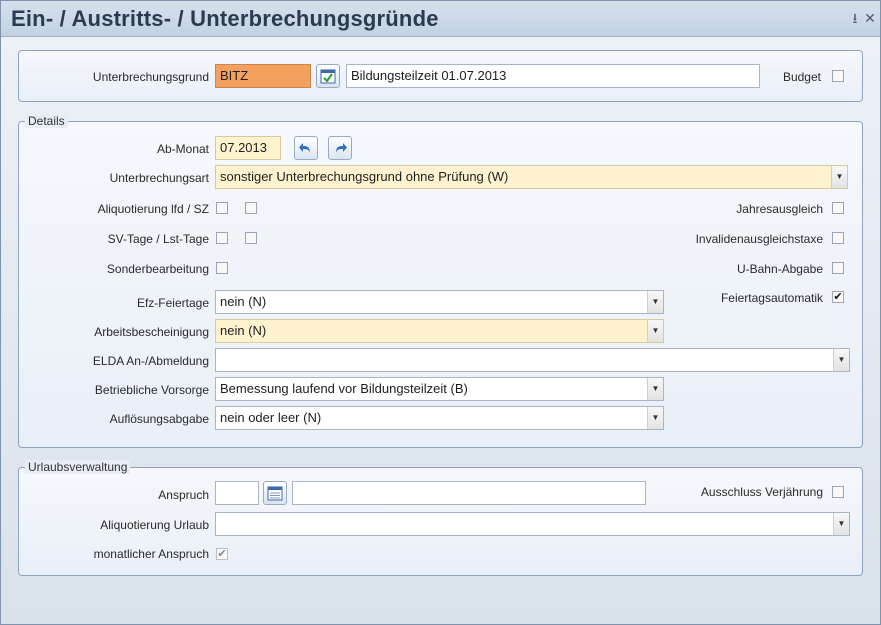  I want to click on redo-arrow-icon, so click(341, 148).